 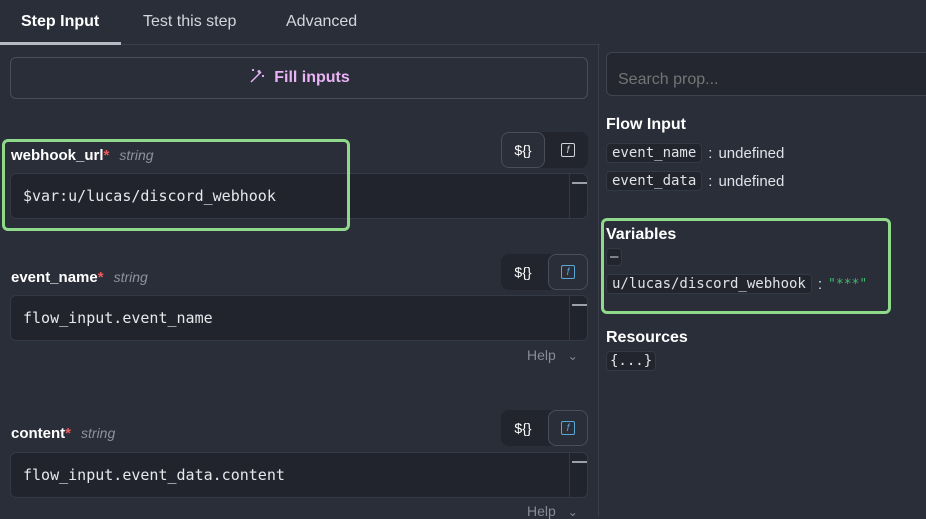 What do you see at coordinates (321, 22) in the screenshot?
I see `tab-advanced: Advanced` at bounding box center [321, 22].